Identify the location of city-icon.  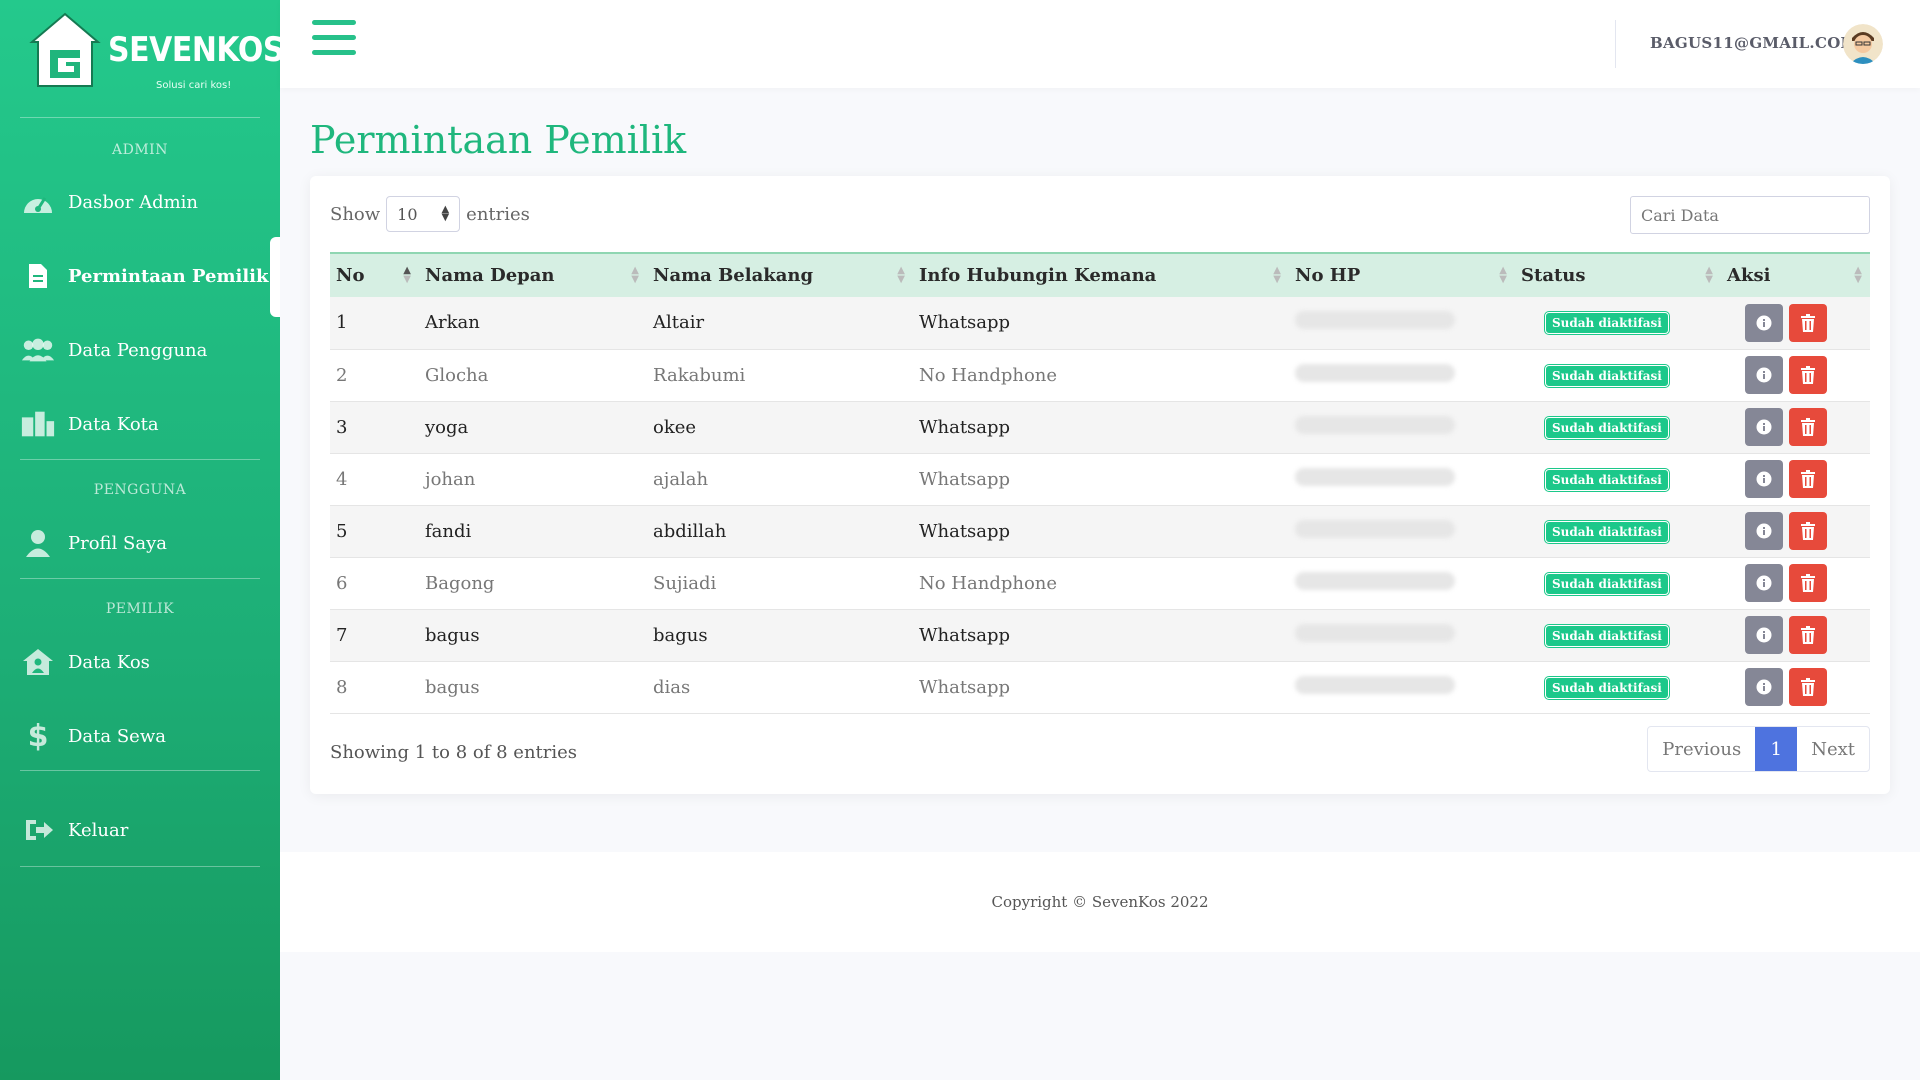
(38, 424).